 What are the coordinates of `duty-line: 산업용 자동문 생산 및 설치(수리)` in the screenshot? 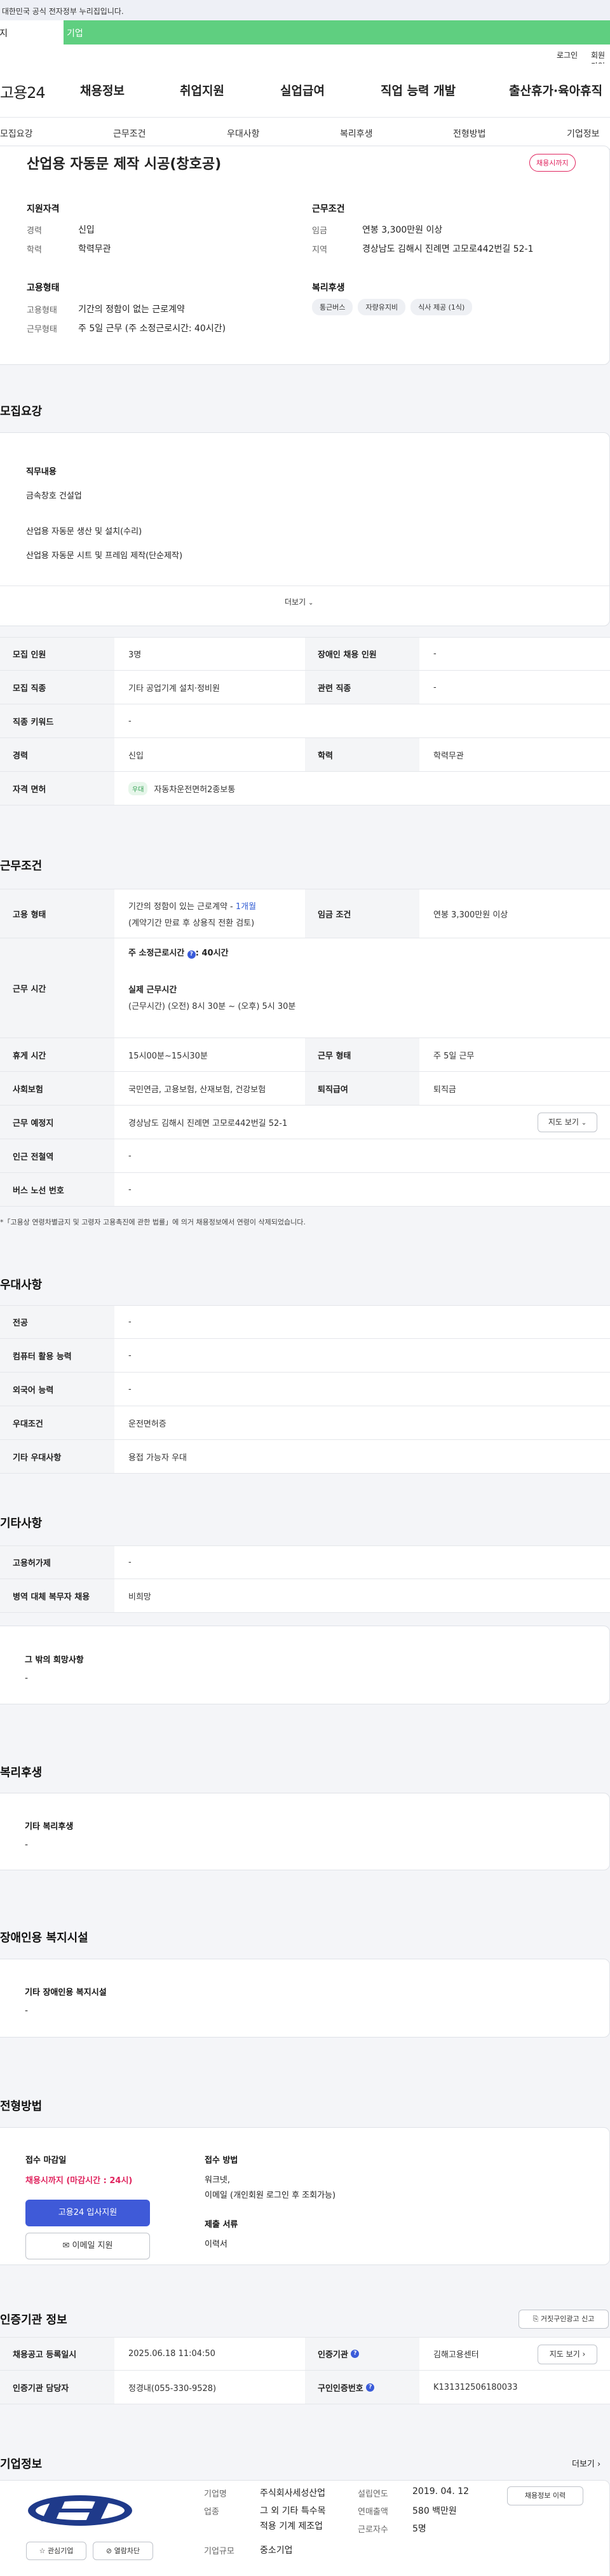 It's located at (84, 532).